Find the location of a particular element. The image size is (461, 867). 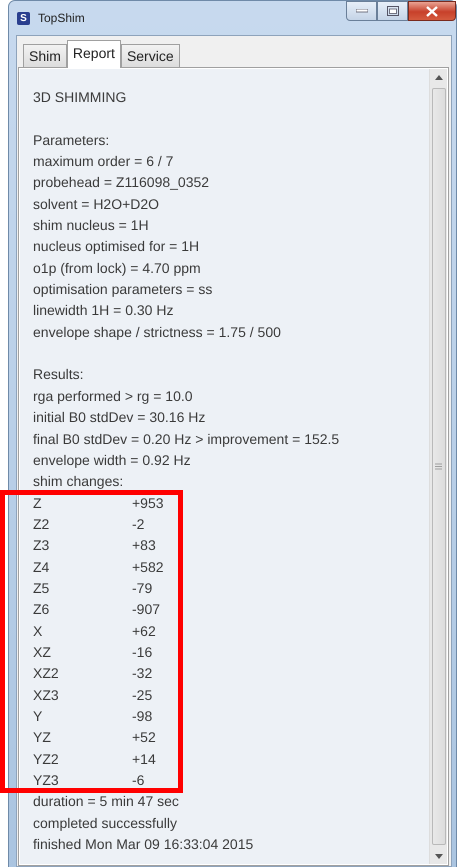

report-line: initial B0 stdDev = 30.16 Hz is located at coordinates (119, 418).